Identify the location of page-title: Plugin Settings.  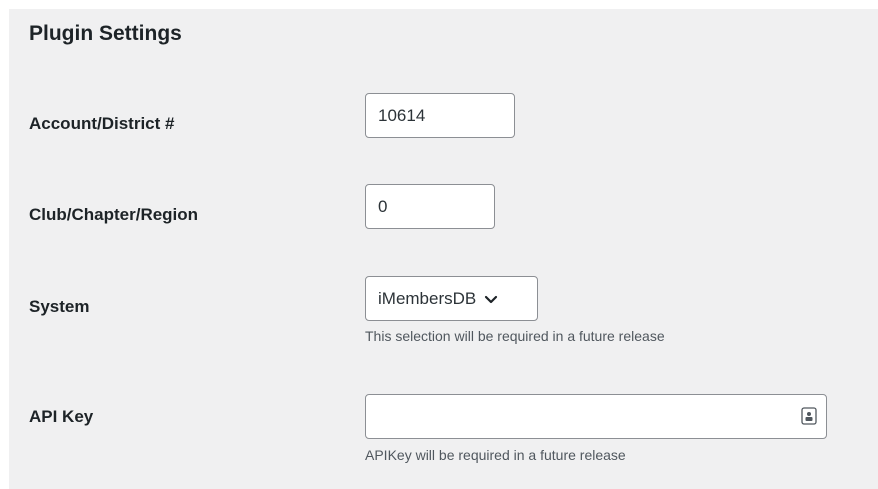
(105, 33).